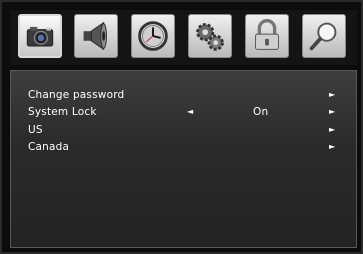  I want to click on tab-search, so click(324, 36).